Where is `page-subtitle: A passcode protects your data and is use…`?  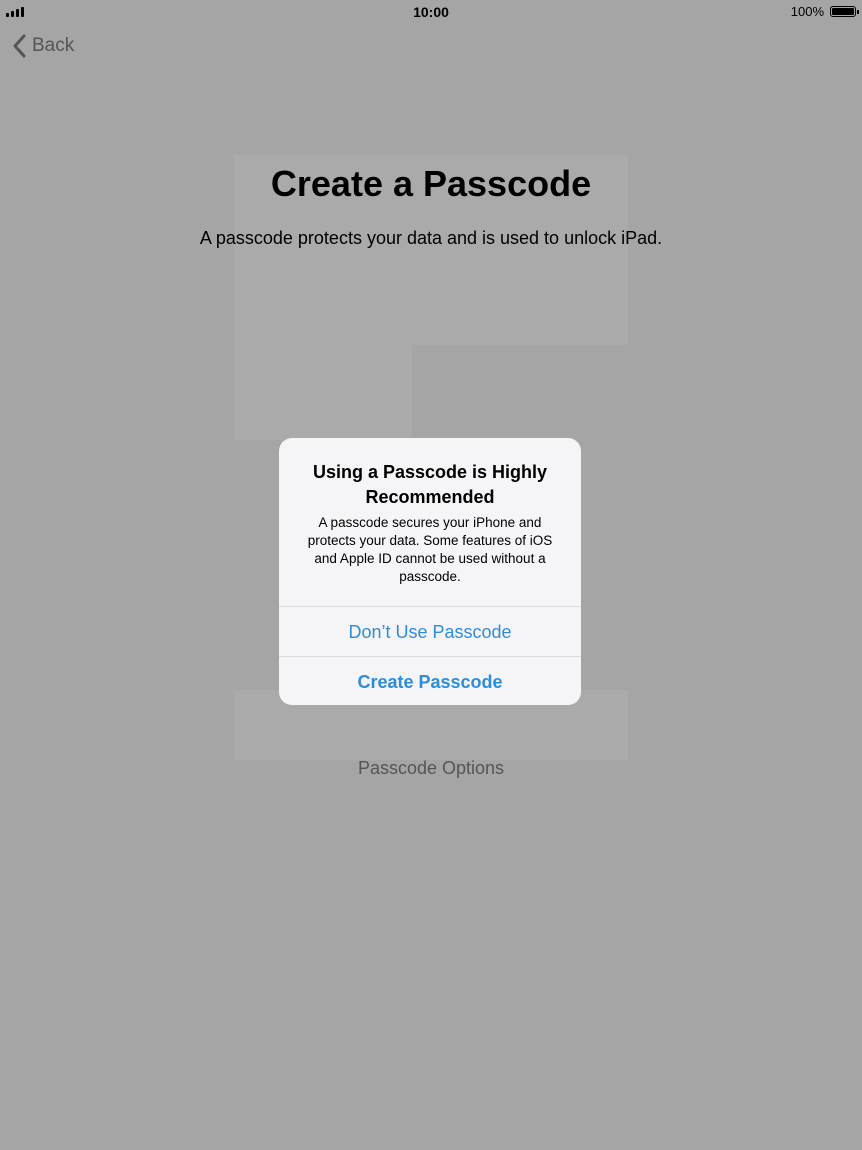 page-subtitle: A passcode protects your data and is use… is located at coordinates (431, 238).